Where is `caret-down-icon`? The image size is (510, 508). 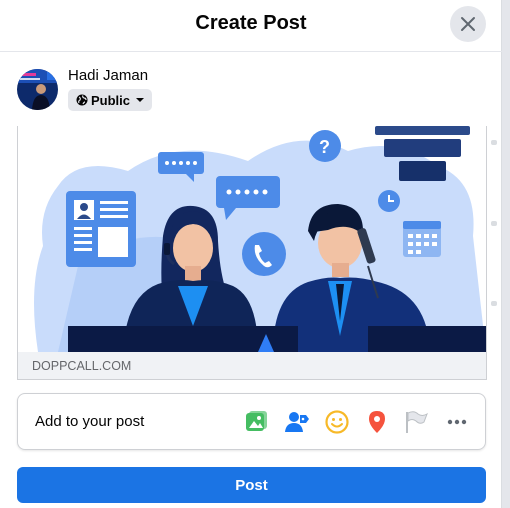
caret-down-icon is located at coordinates (140, 100).